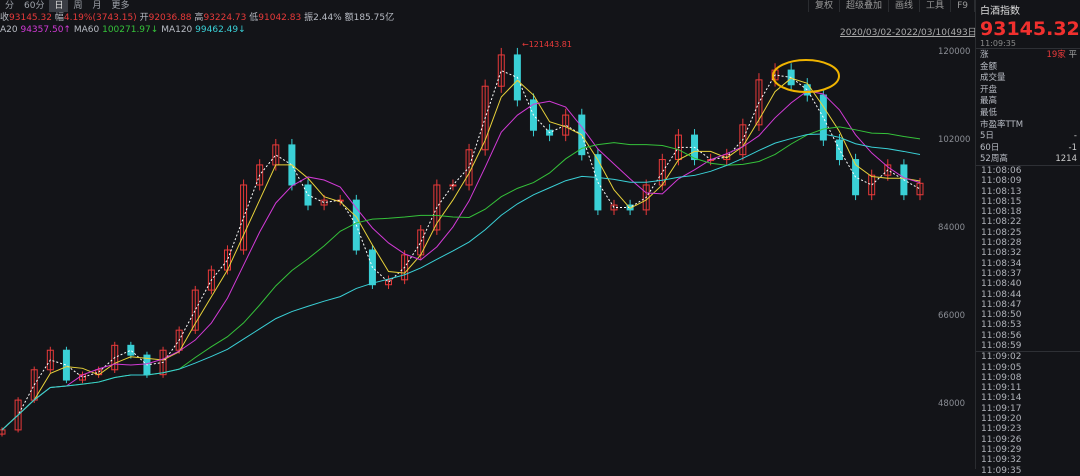 This screenshot has width=1080, height=476. Describe the element at coordinates (954, 140) in the screenshot. I see `y-tick-label: 102000` at that location.